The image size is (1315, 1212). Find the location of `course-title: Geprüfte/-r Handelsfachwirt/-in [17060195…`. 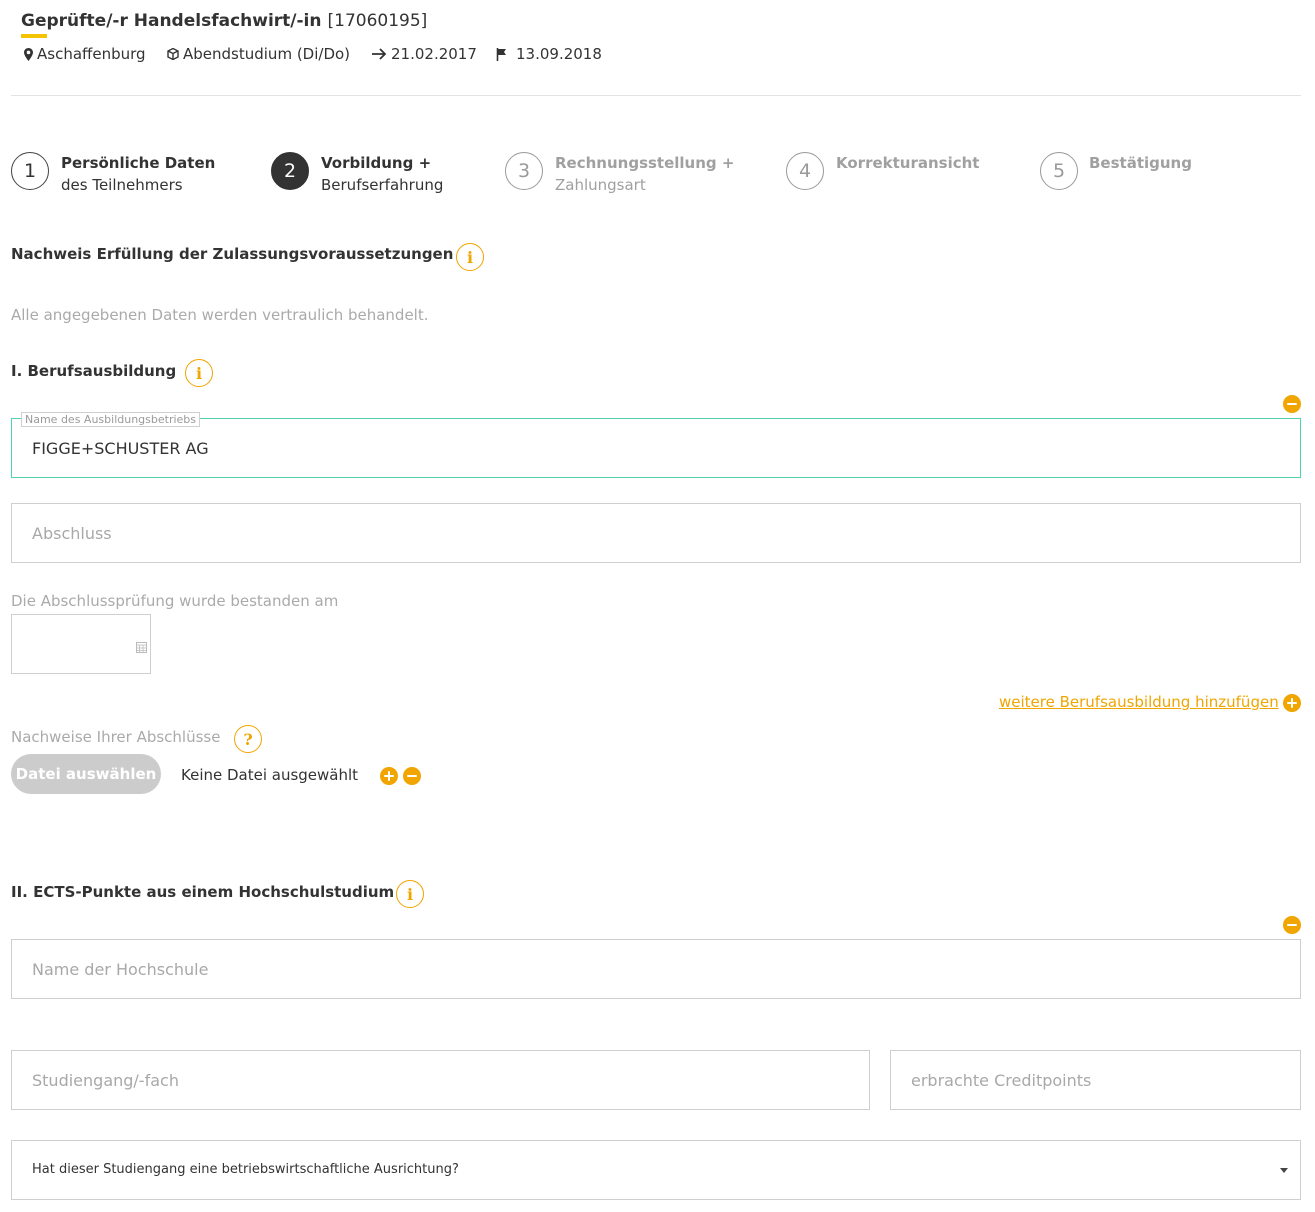

course-title: Geprüfte/-r Handelsfachwirt/-in [17060195… is located at coordinates (224, 21).